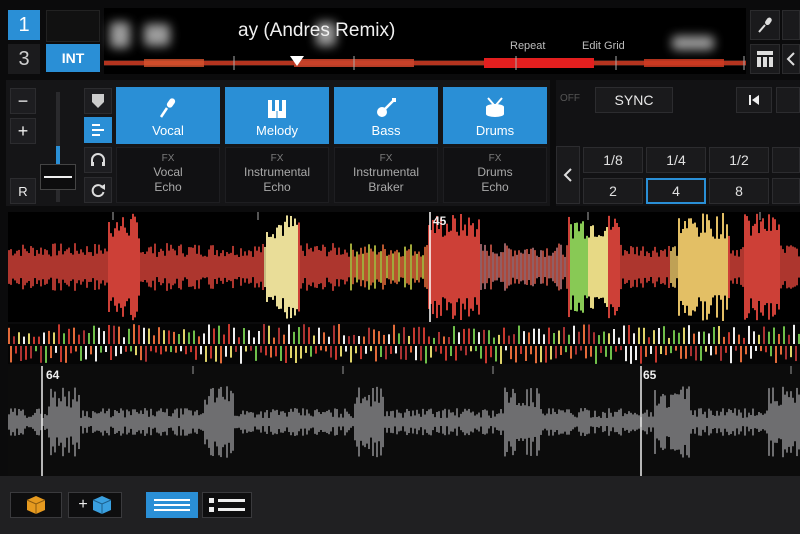 This screenshot has height=534, width=800. Describe the element at coordinates (386, 107) in the screenshot. I see `guitar-icon` at that location.